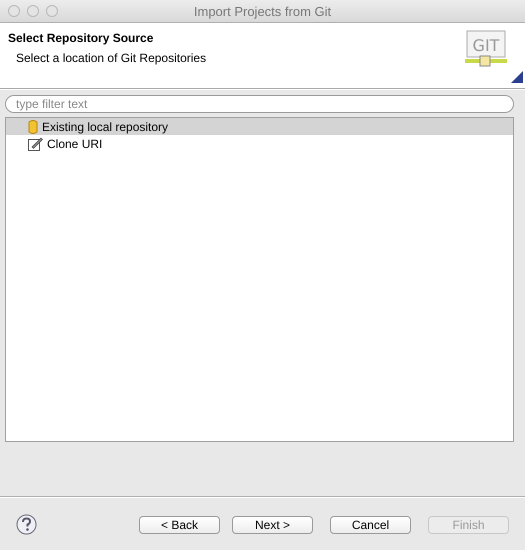 The height and width of the screenshot is (550, 525). I want to click on dialog-button: Next >, so click(272, 525).